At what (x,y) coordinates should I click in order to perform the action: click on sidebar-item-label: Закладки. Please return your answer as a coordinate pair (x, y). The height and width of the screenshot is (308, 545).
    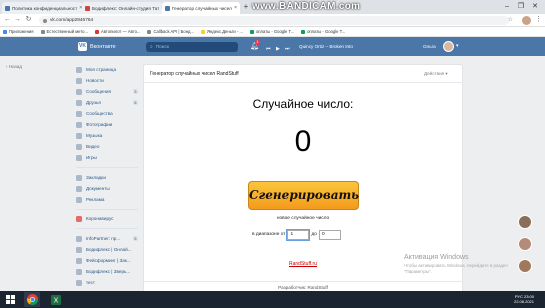
    Looking at the image, I should click on (96, 177).